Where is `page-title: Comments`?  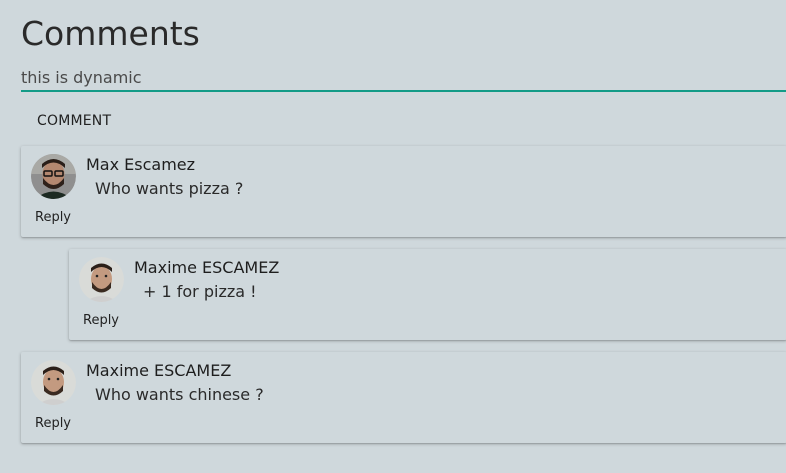
page-title: Comments is located at coordinates (110, 33).